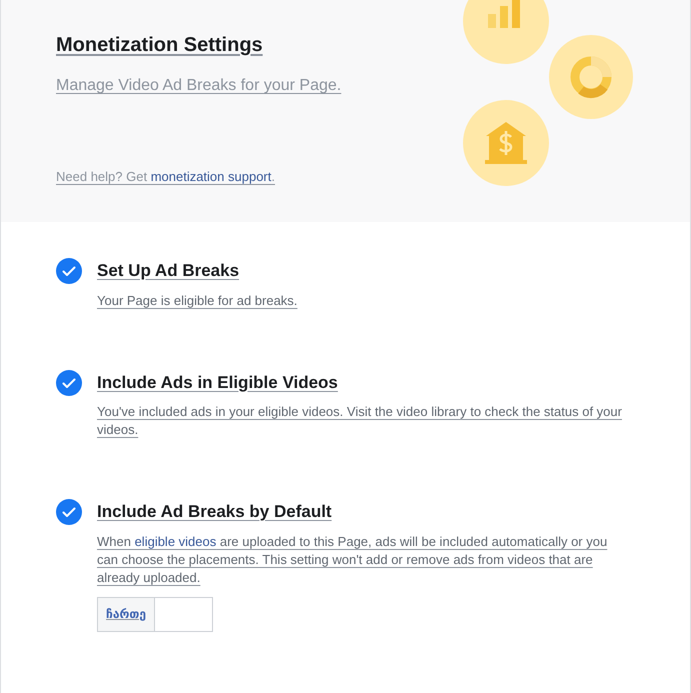 The width and height of the screenshot is (691, 693). I want to click on page-title: Monetization Settings, so click(160, 45).